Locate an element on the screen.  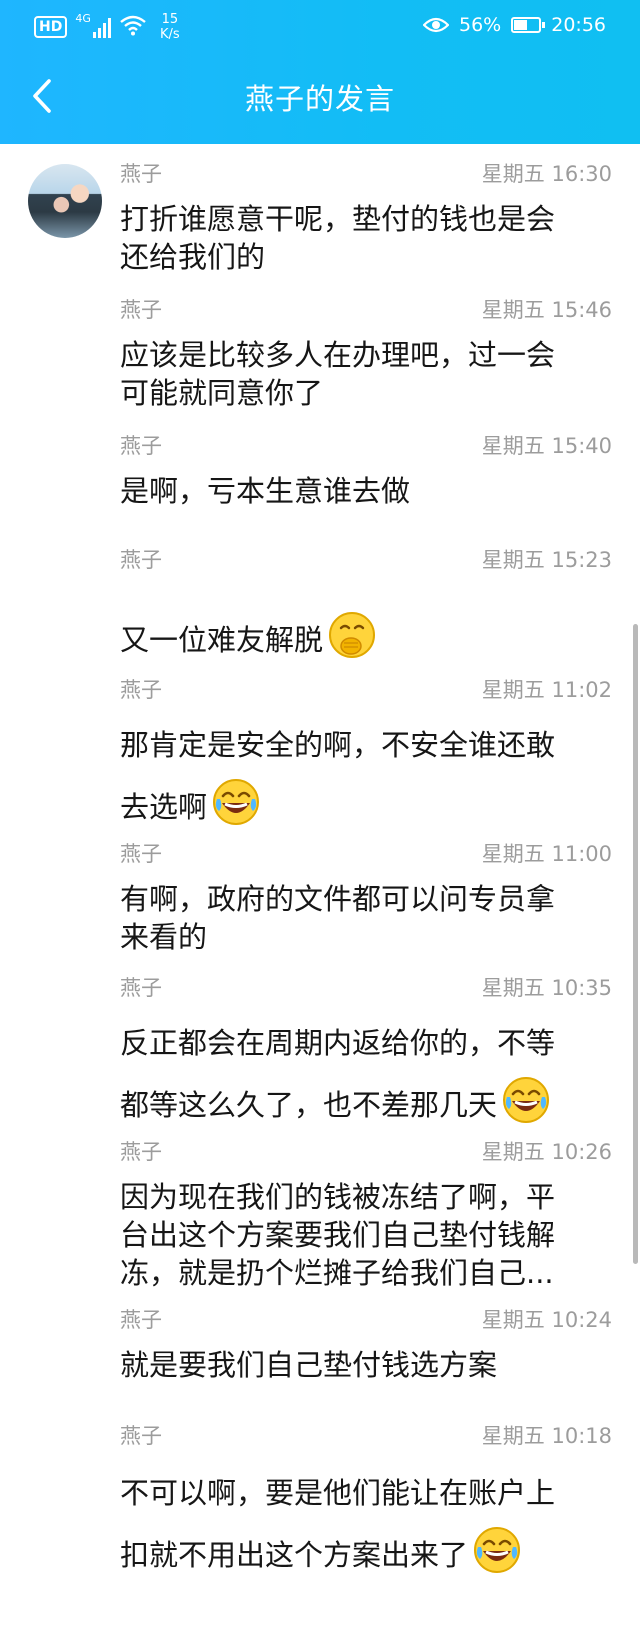
message-item: 燕子 星期五 10:35 反正都会在周期内返给你的，不等 都等这么久了，也不差那几天 is located at coordinates (367, 1059).